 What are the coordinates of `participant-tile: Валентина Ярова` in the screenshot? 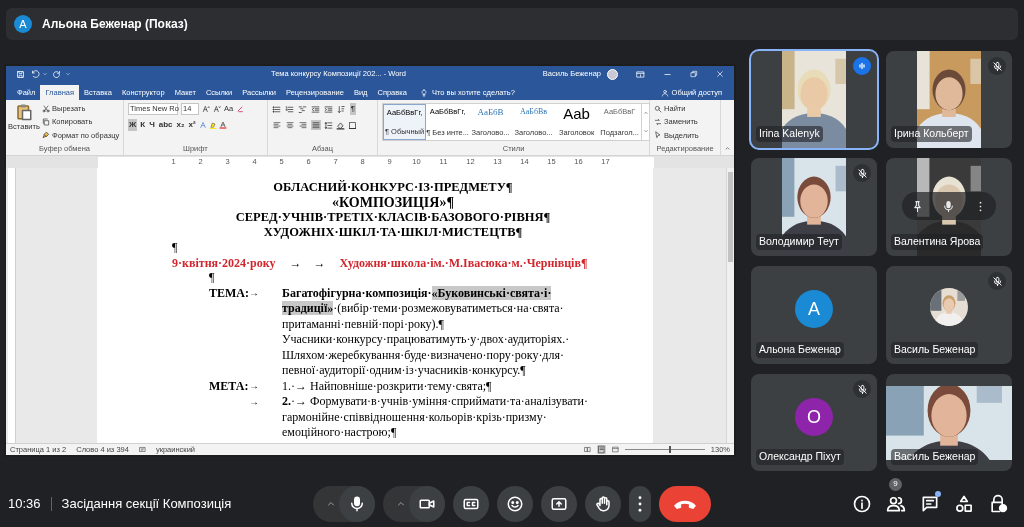 It's located at (949, 207).